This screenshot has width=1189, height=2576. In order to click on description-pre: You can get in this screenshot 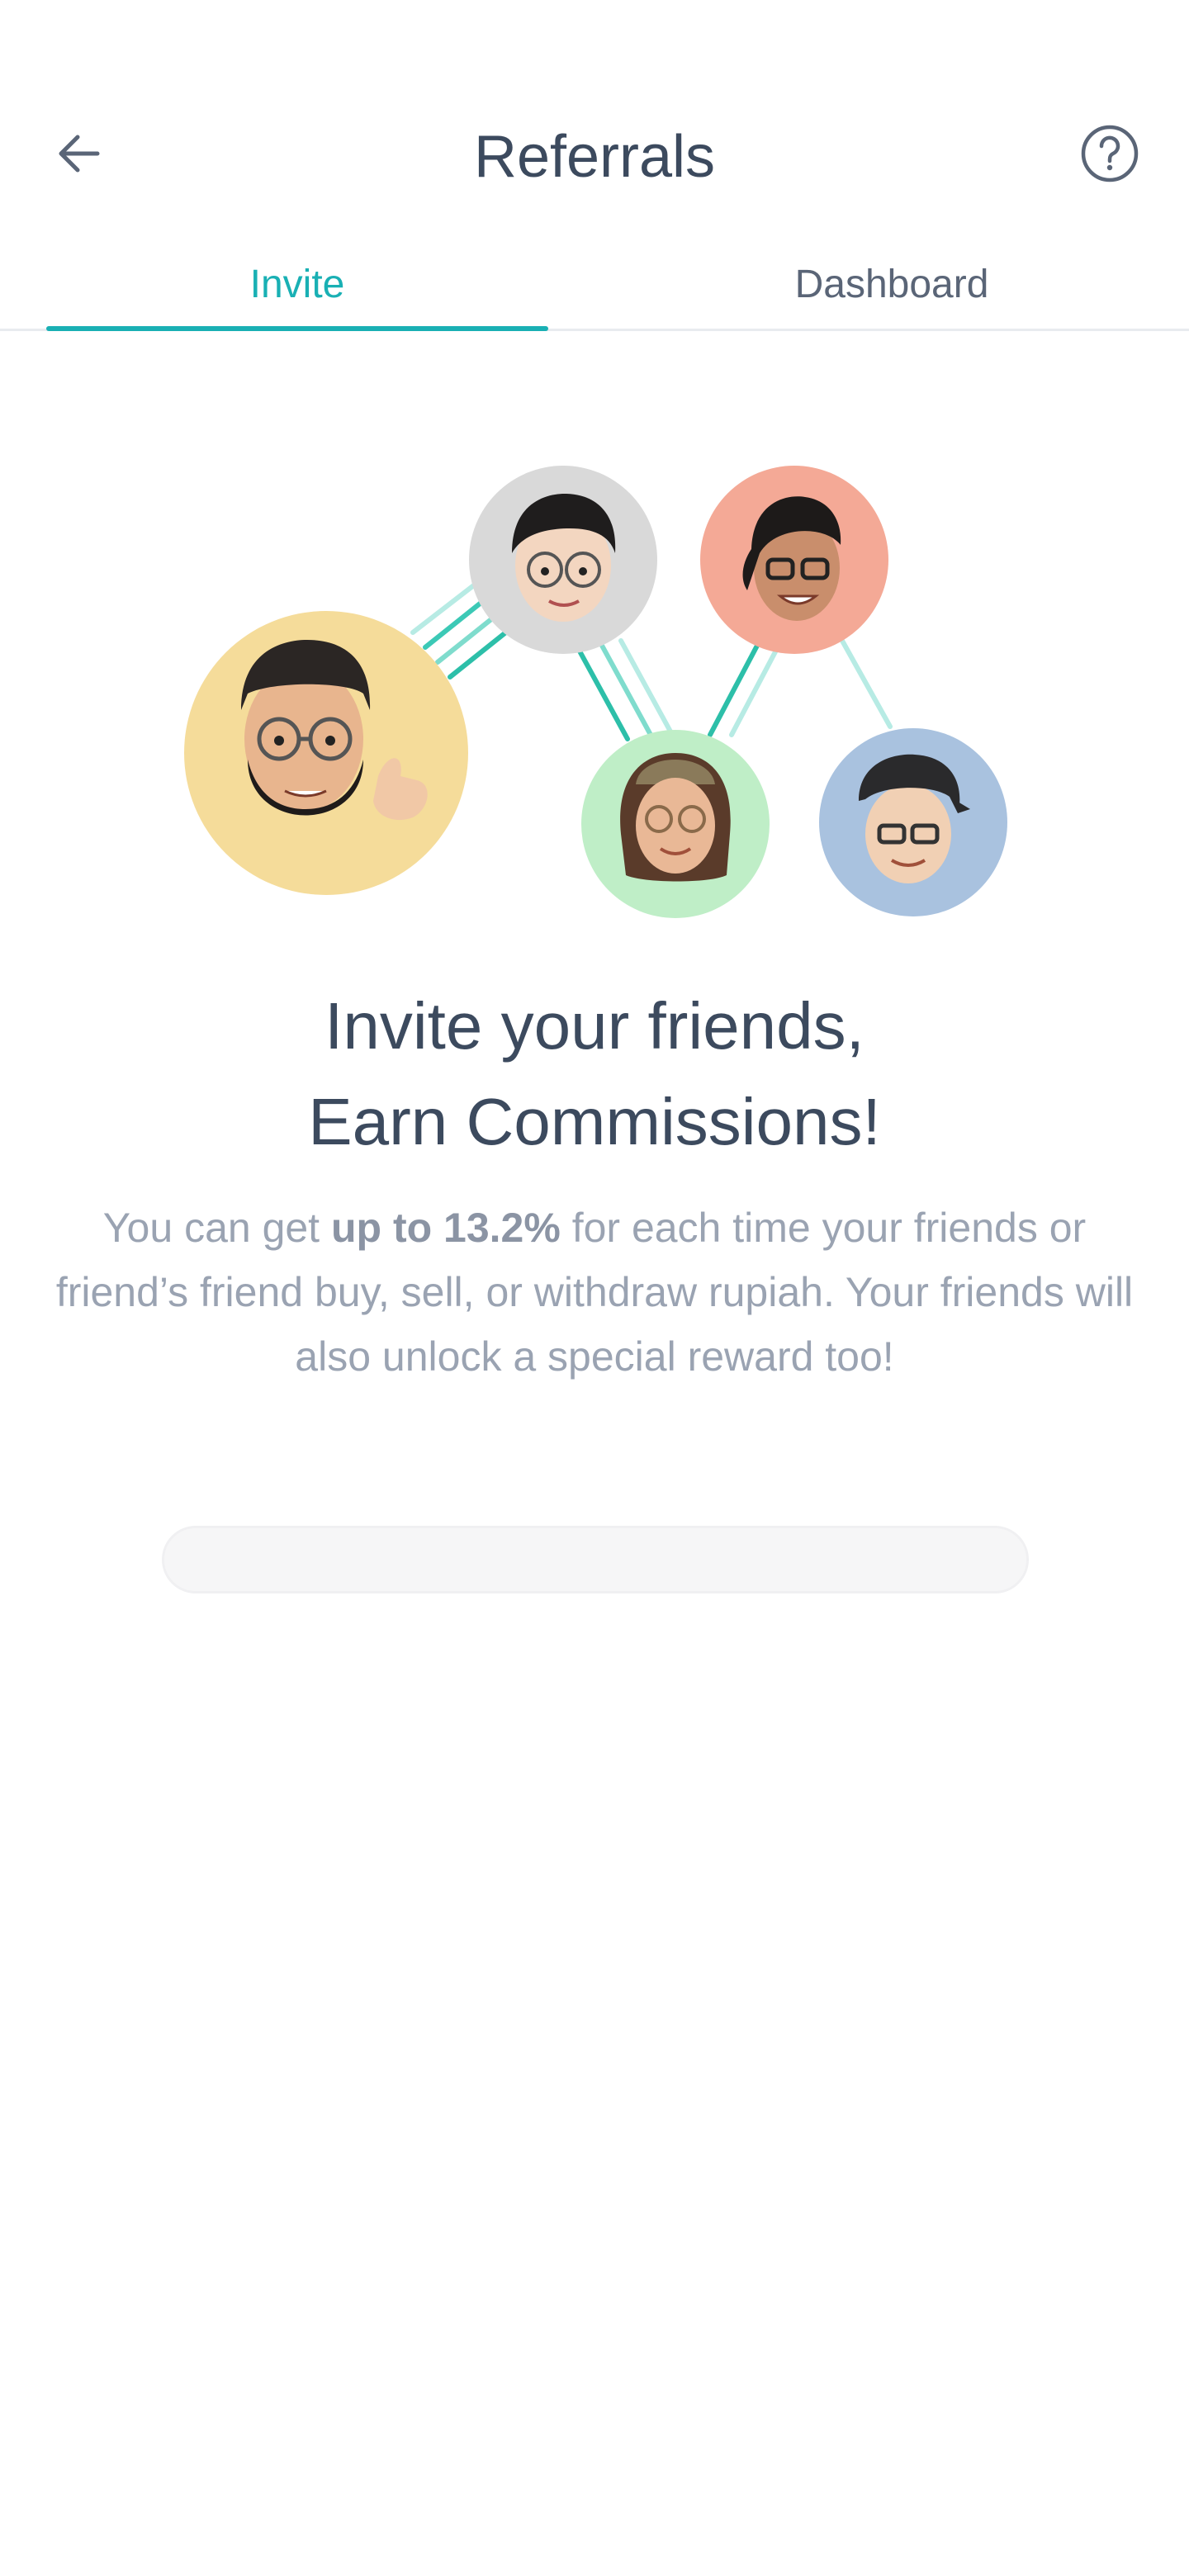, I will do `click(216, 1228)`.